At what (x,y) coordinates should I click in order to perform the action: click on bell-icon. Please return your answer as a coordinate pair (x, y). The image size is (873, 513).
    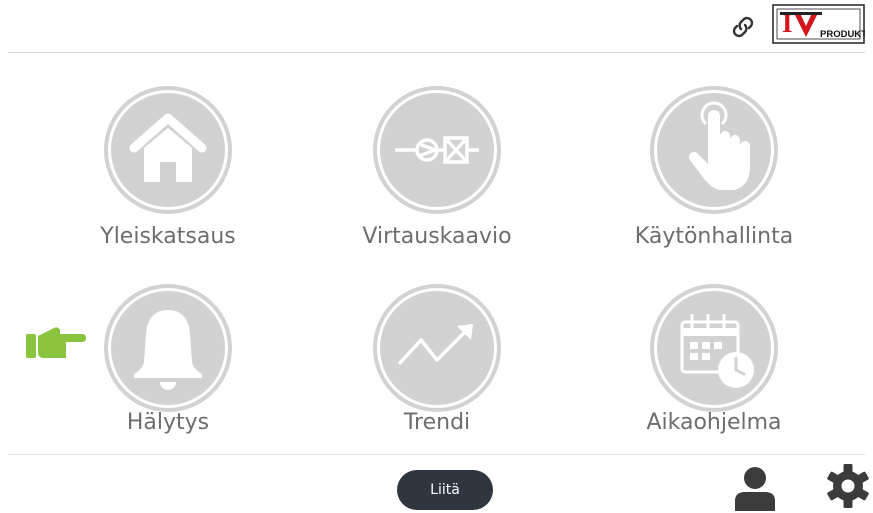
    Looking at the image, I should click on (168, 350).